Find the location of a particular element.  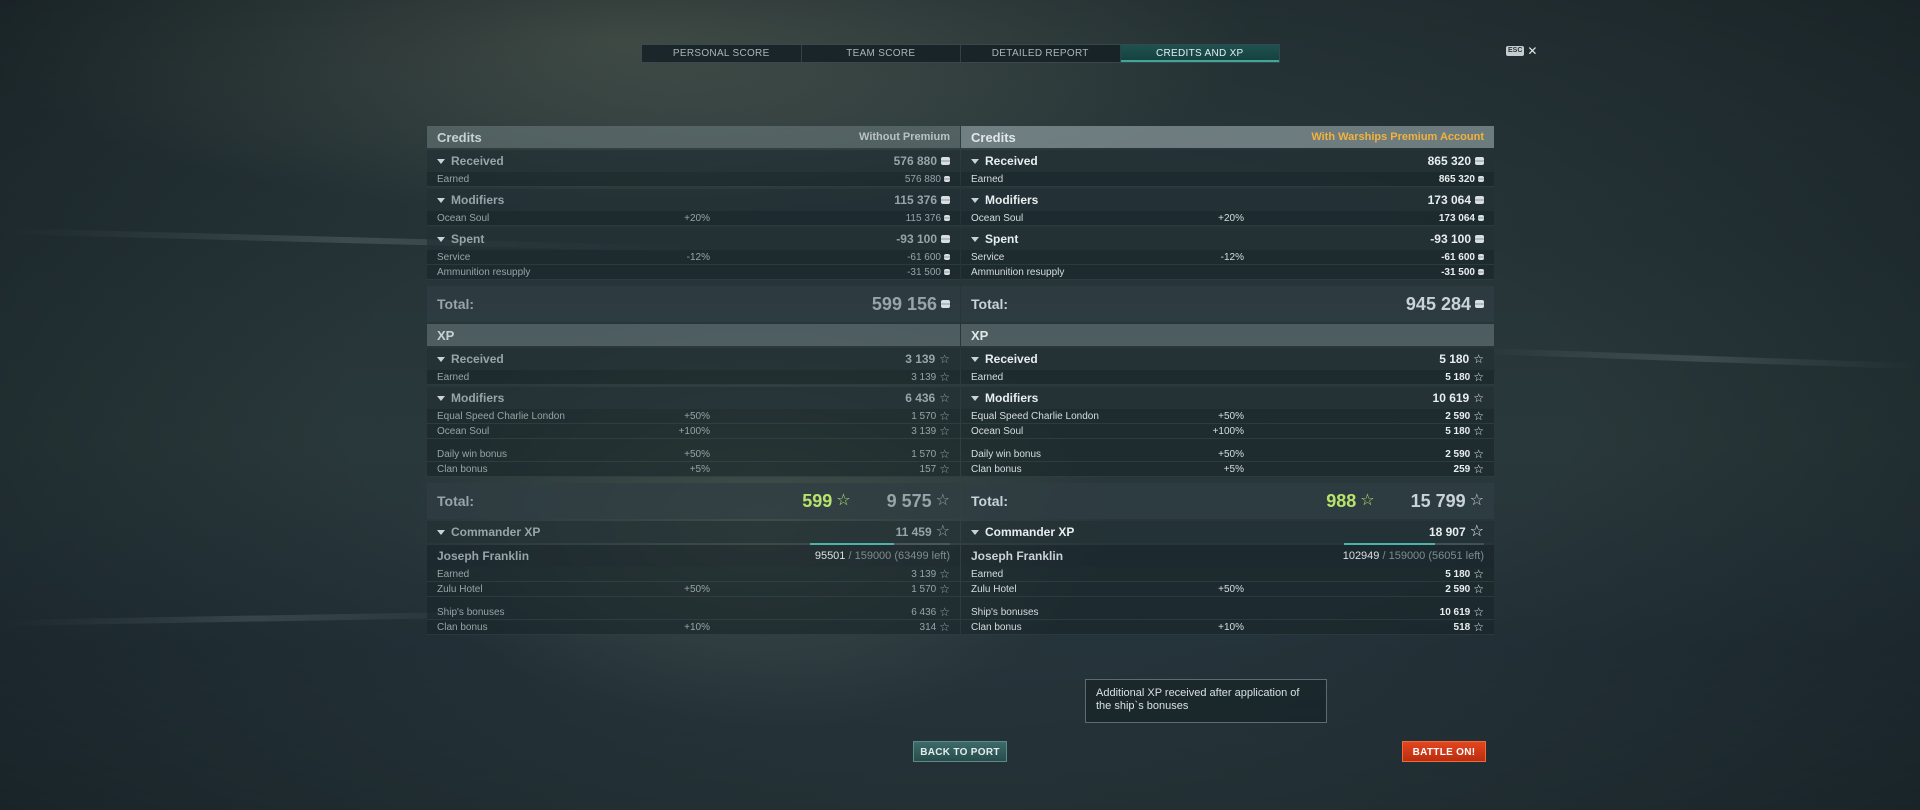

row-value: 1 570 is located at coordinates (924, 416).